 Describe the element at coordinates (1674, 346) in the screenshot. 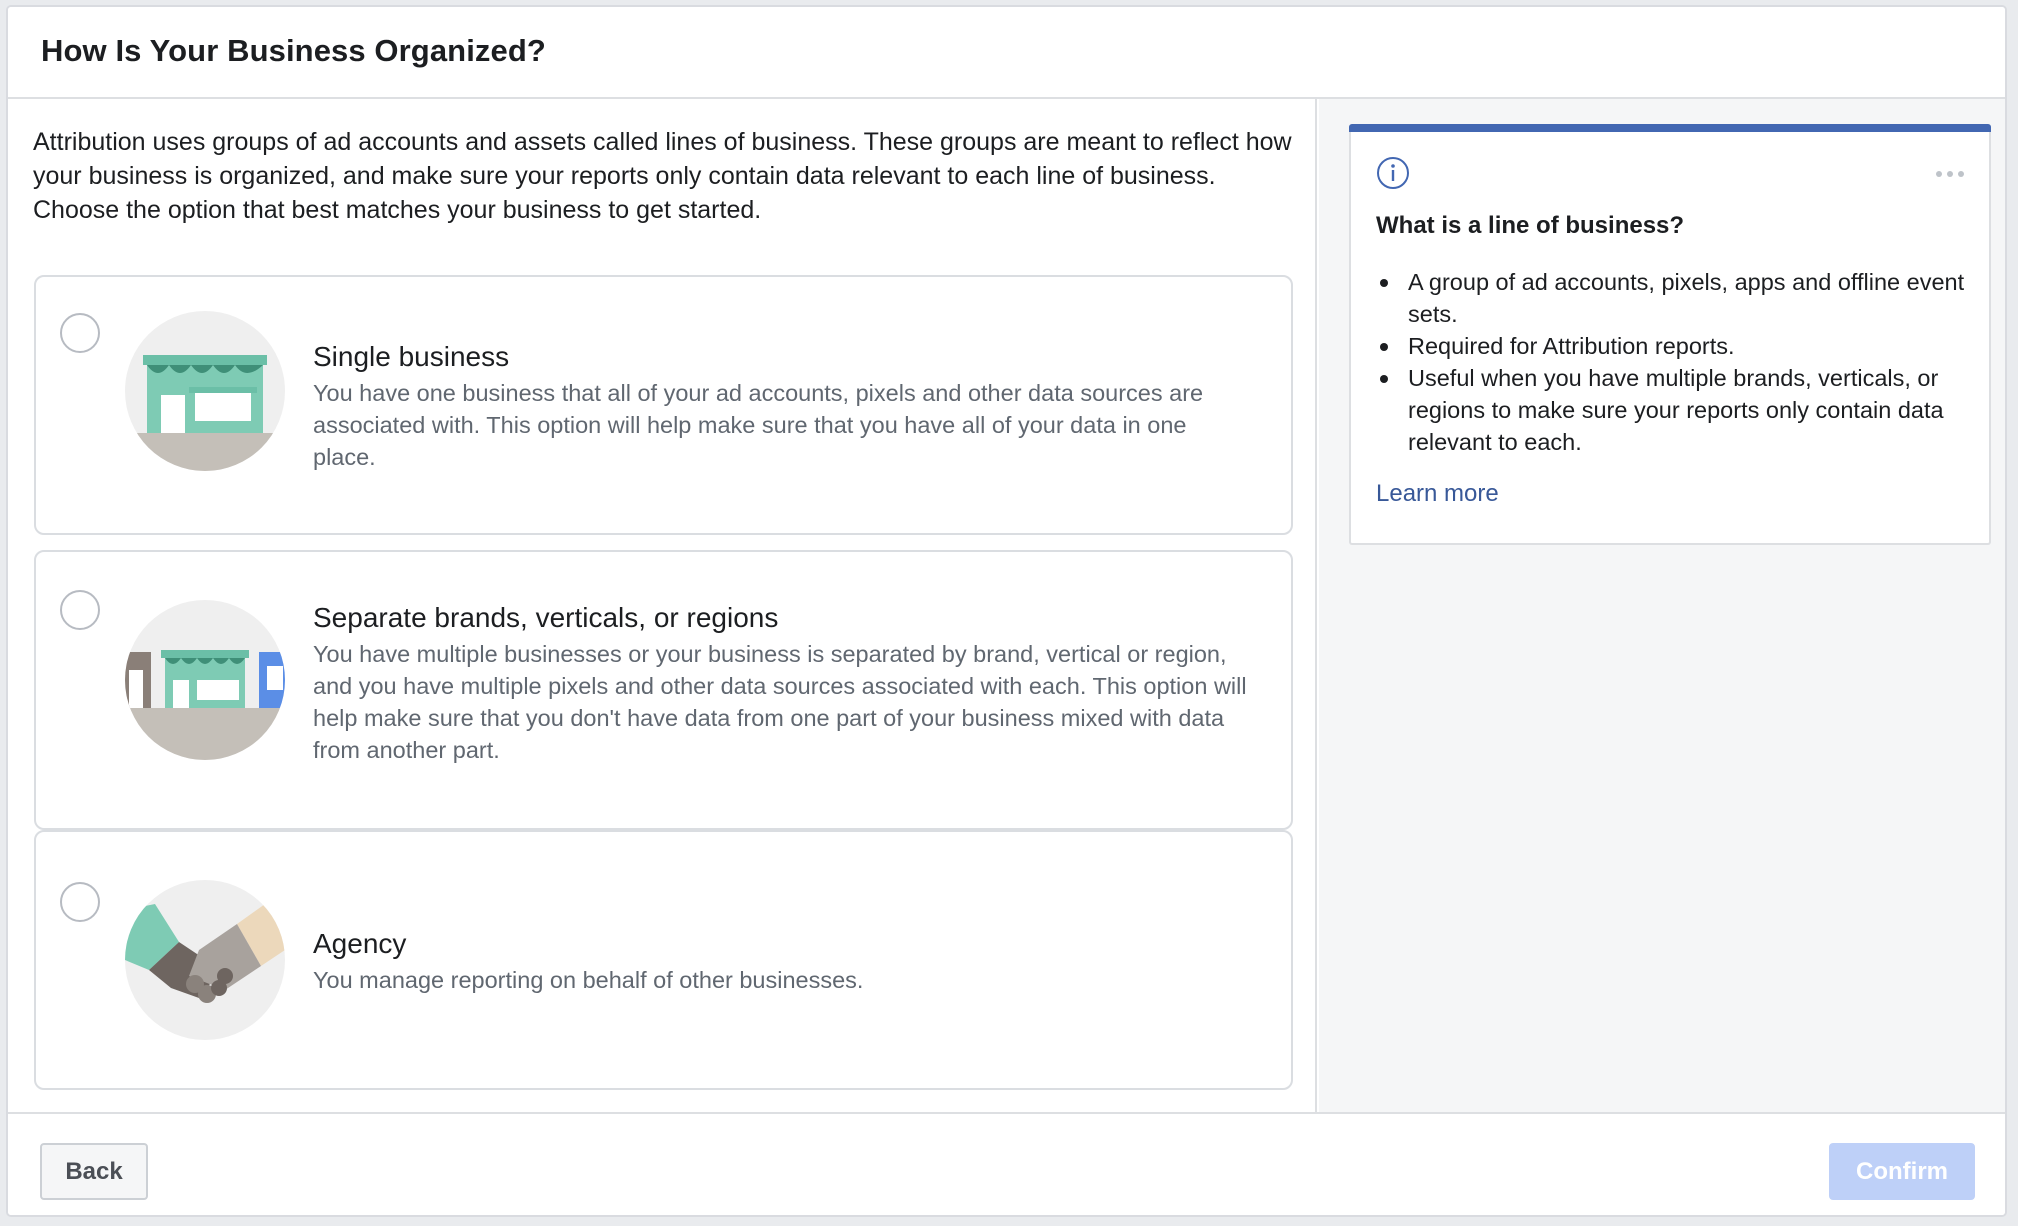

I see `bullet-item: Required for Attribution reports.` at that location.